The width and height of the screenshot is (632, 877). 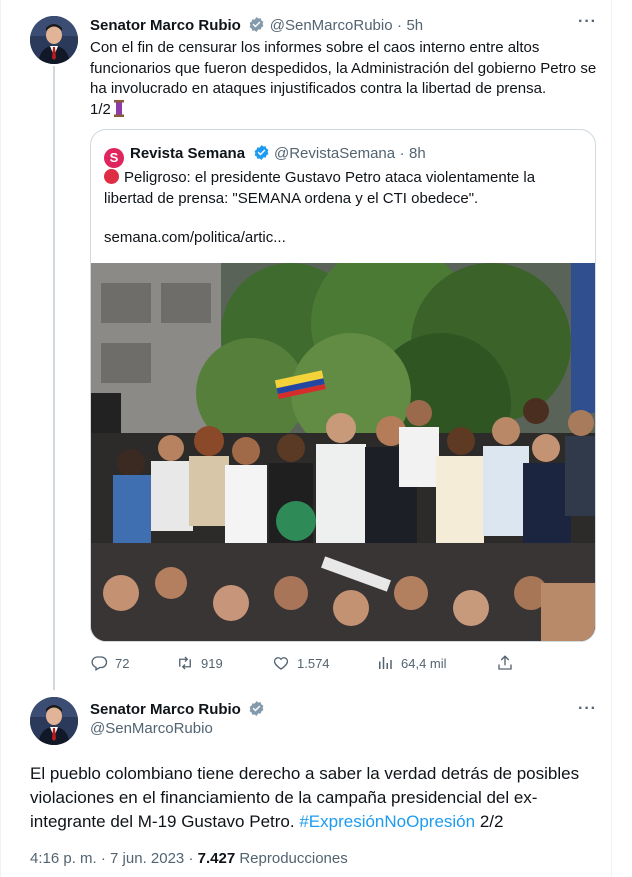 I want to click on retweet-icon, so click(x=185, y=663).